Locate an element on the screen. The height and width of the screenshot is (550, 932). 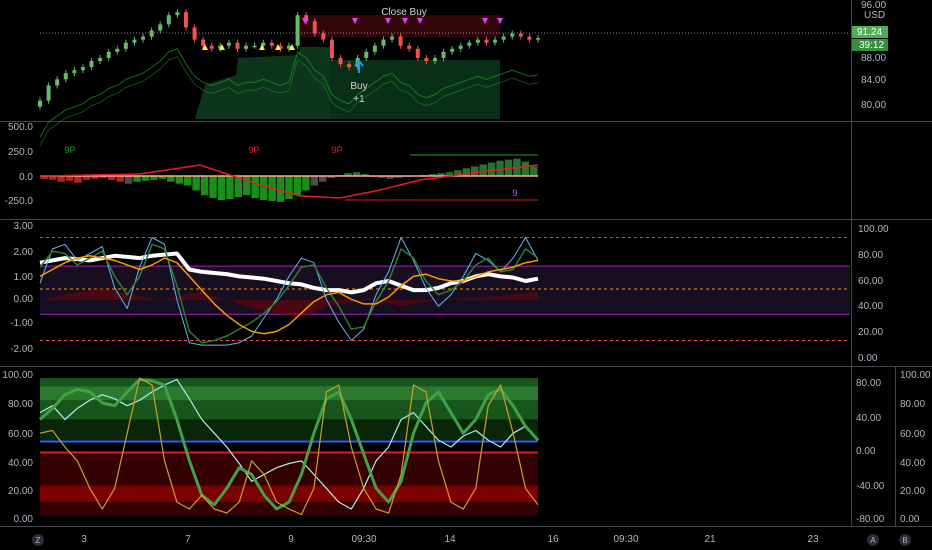
auto-scale-button: A is located at coordinates (873, 540).